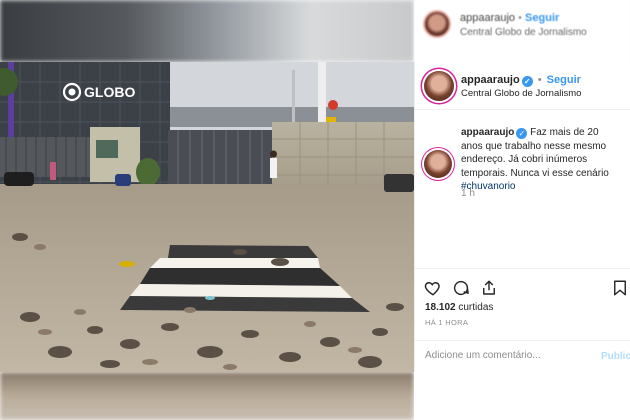 The width and height of the screenshot is (630, 420). I want to click on heart-icon, so click(433, 288).